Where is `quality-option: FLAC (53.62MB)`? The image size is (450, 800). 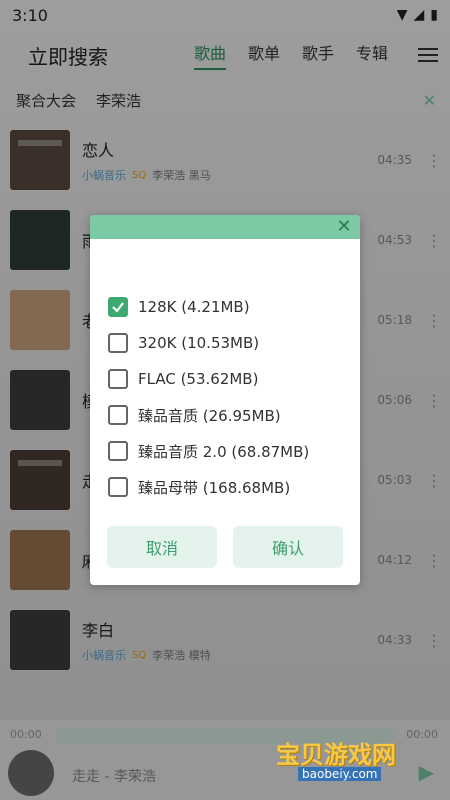
quality-option: FLAC (53.62MB) is located at coordinates (208, 379).